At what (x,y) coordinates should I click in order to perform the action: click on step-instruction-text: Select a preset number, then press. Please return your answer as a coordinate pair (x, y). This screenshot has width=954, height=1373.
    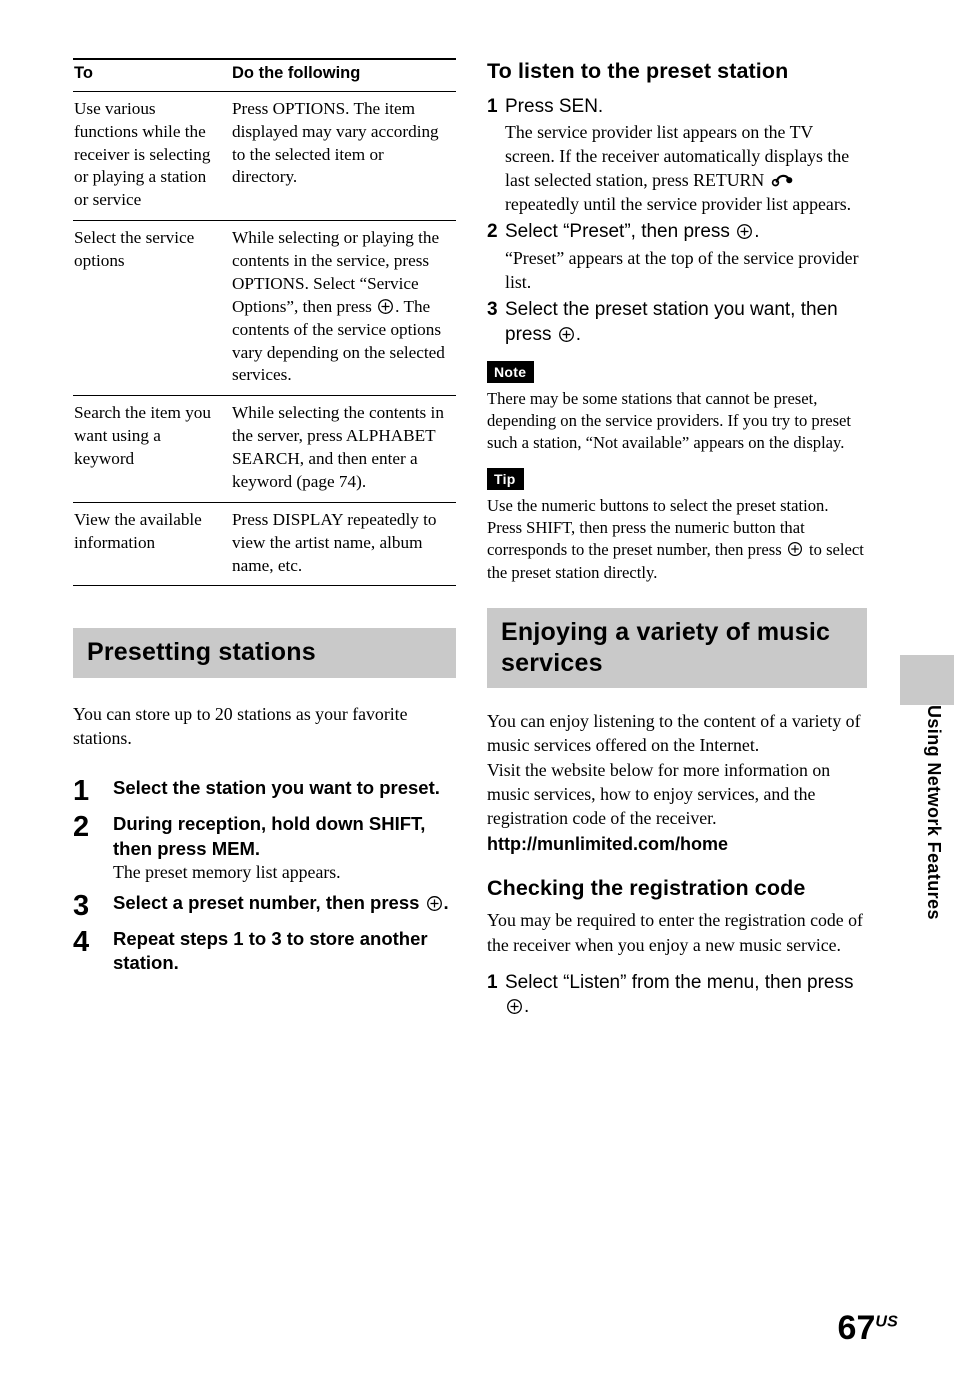
    Looking at the image, I should click on (269, 902).